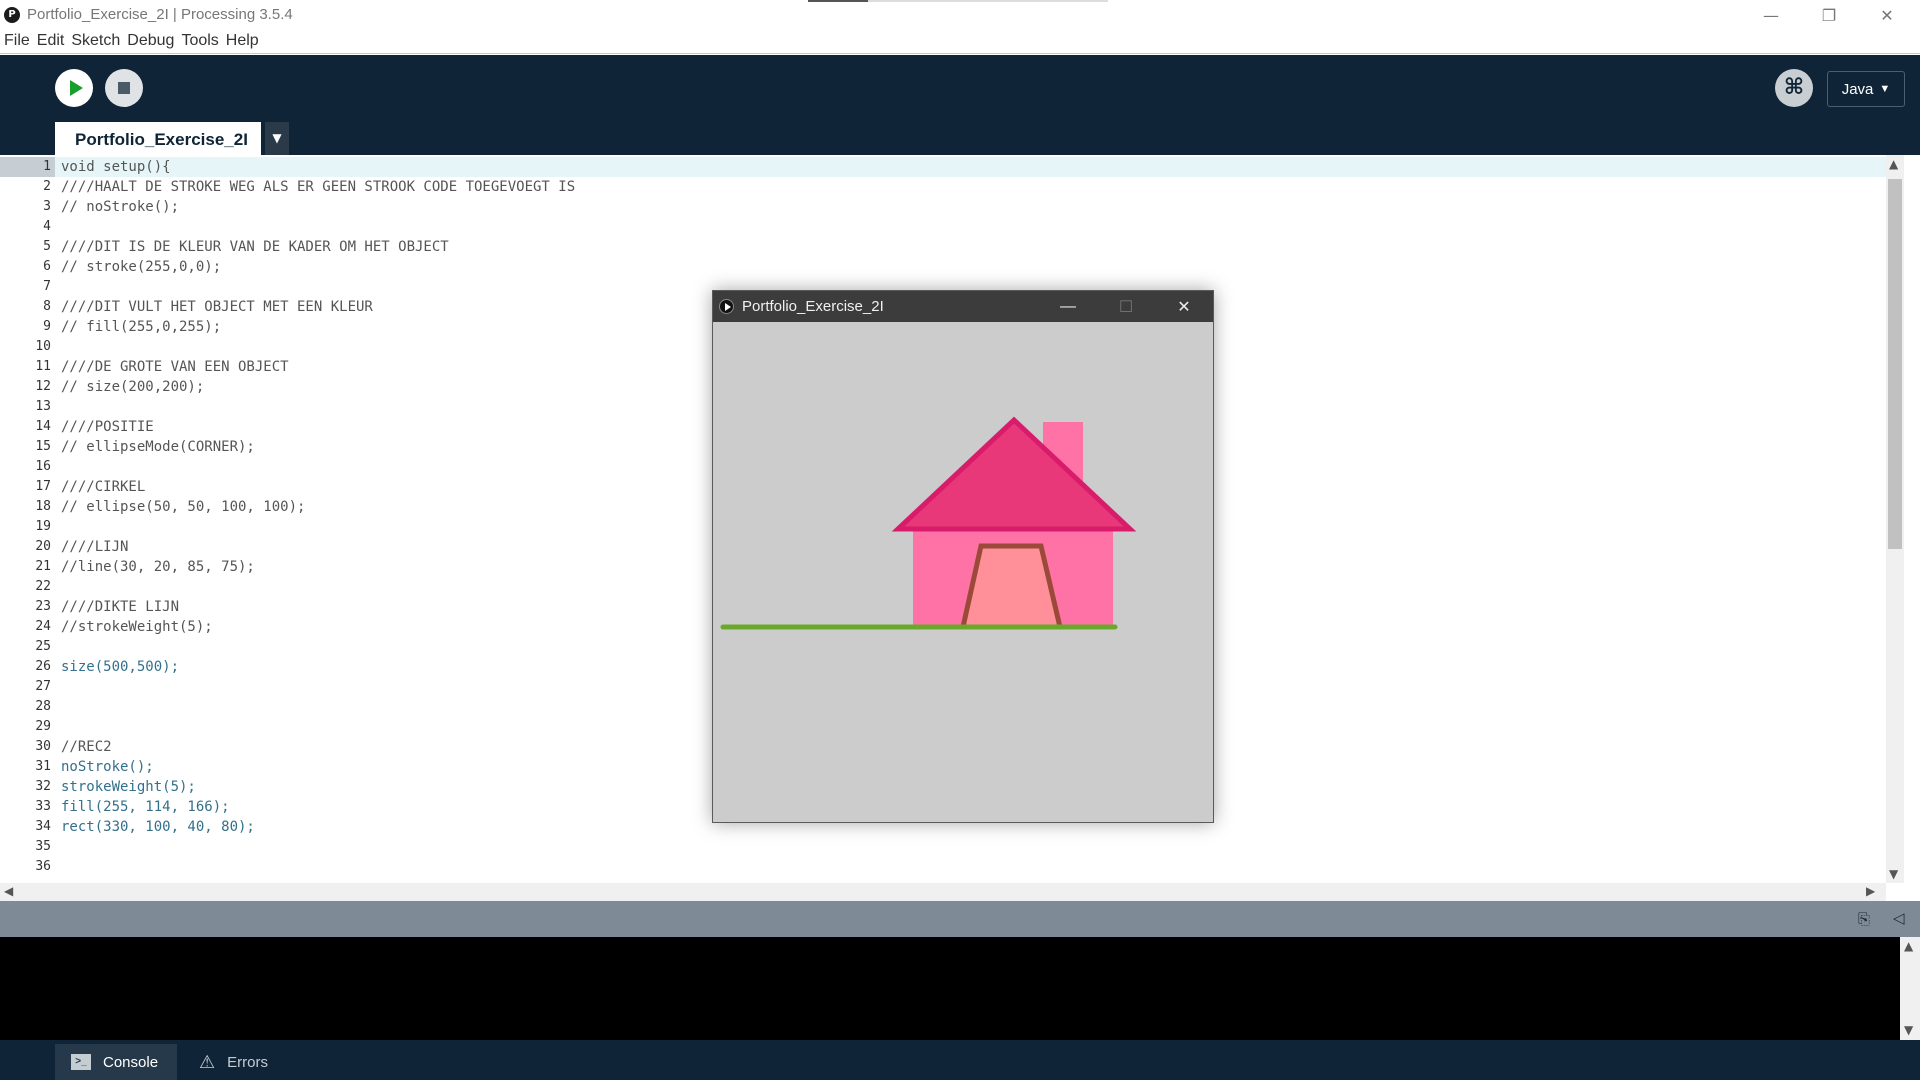 This screenshot has width=1920, height=1080. What do you see at coordinates (81, 1062) in the screenshot?
I see `console-icon: >_` at bounding box center [81, 1062].